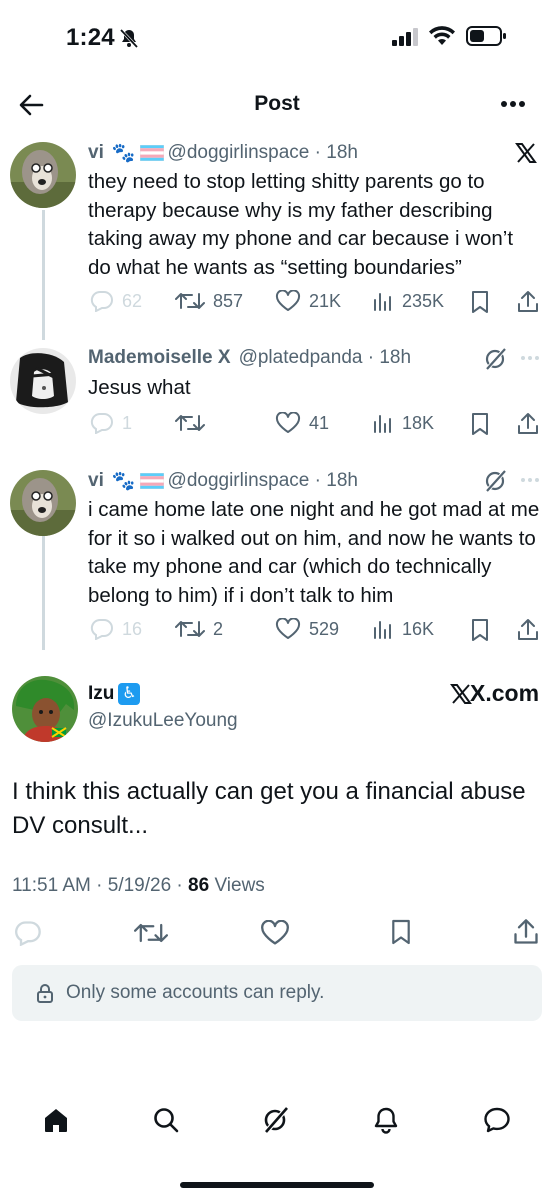 The image size is (554, 1200). I want to click on timestamp-text: 11:51 AM · 5/19/26 ·, so click(97, 885).